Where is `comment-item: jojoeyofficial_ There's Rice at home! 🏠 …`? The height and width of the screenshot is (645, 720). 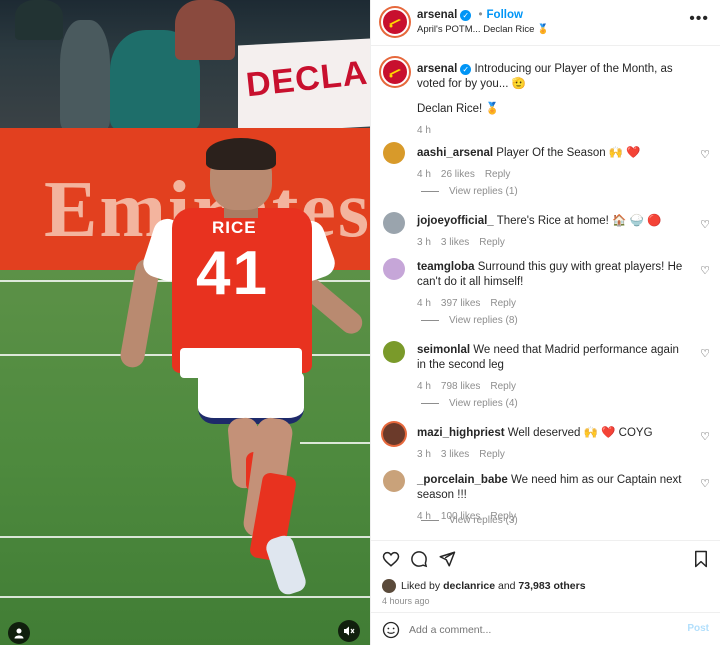 comment-item: jojoeyofficial_ There's Rice at home! 🏠 … is located at coordinates (545, 232).